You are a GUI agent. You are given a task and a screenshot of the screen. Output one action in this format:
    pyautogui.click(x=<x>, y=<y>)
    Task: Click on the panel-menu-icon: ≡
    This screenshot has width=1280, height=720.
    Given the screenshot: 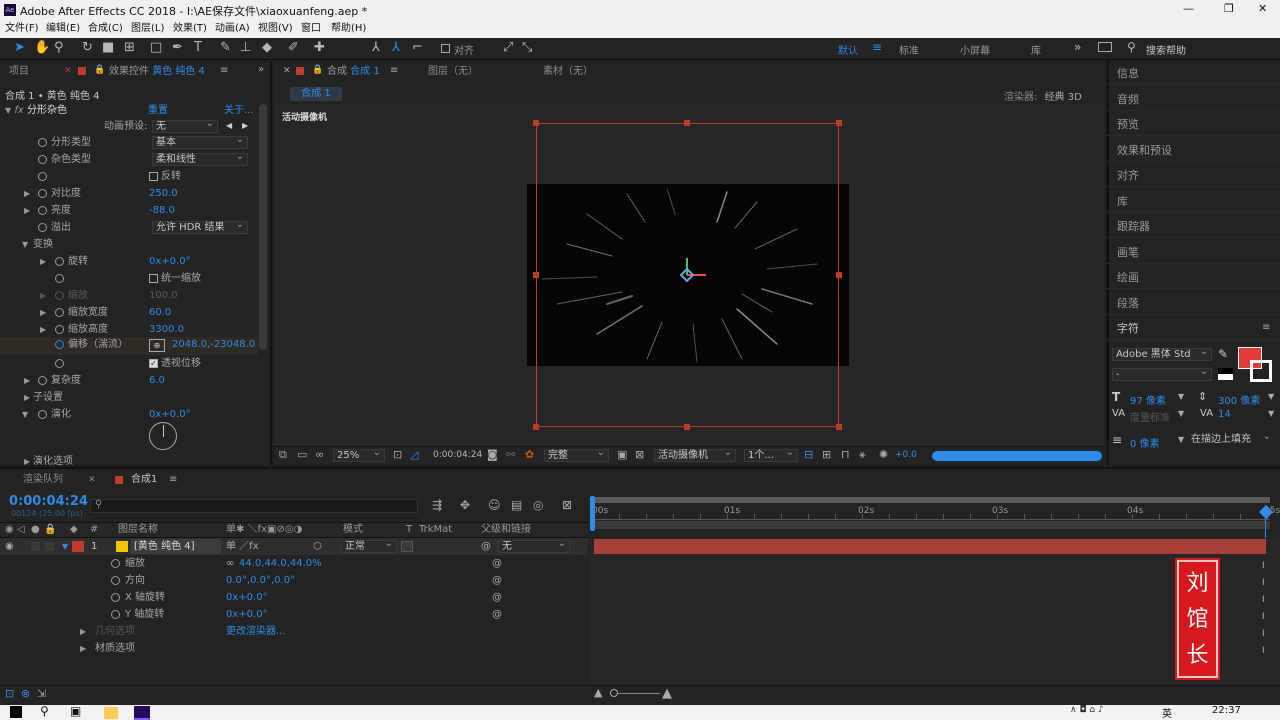 What is the action you would take?
    pyautogui.click(x=173, y=479)
    